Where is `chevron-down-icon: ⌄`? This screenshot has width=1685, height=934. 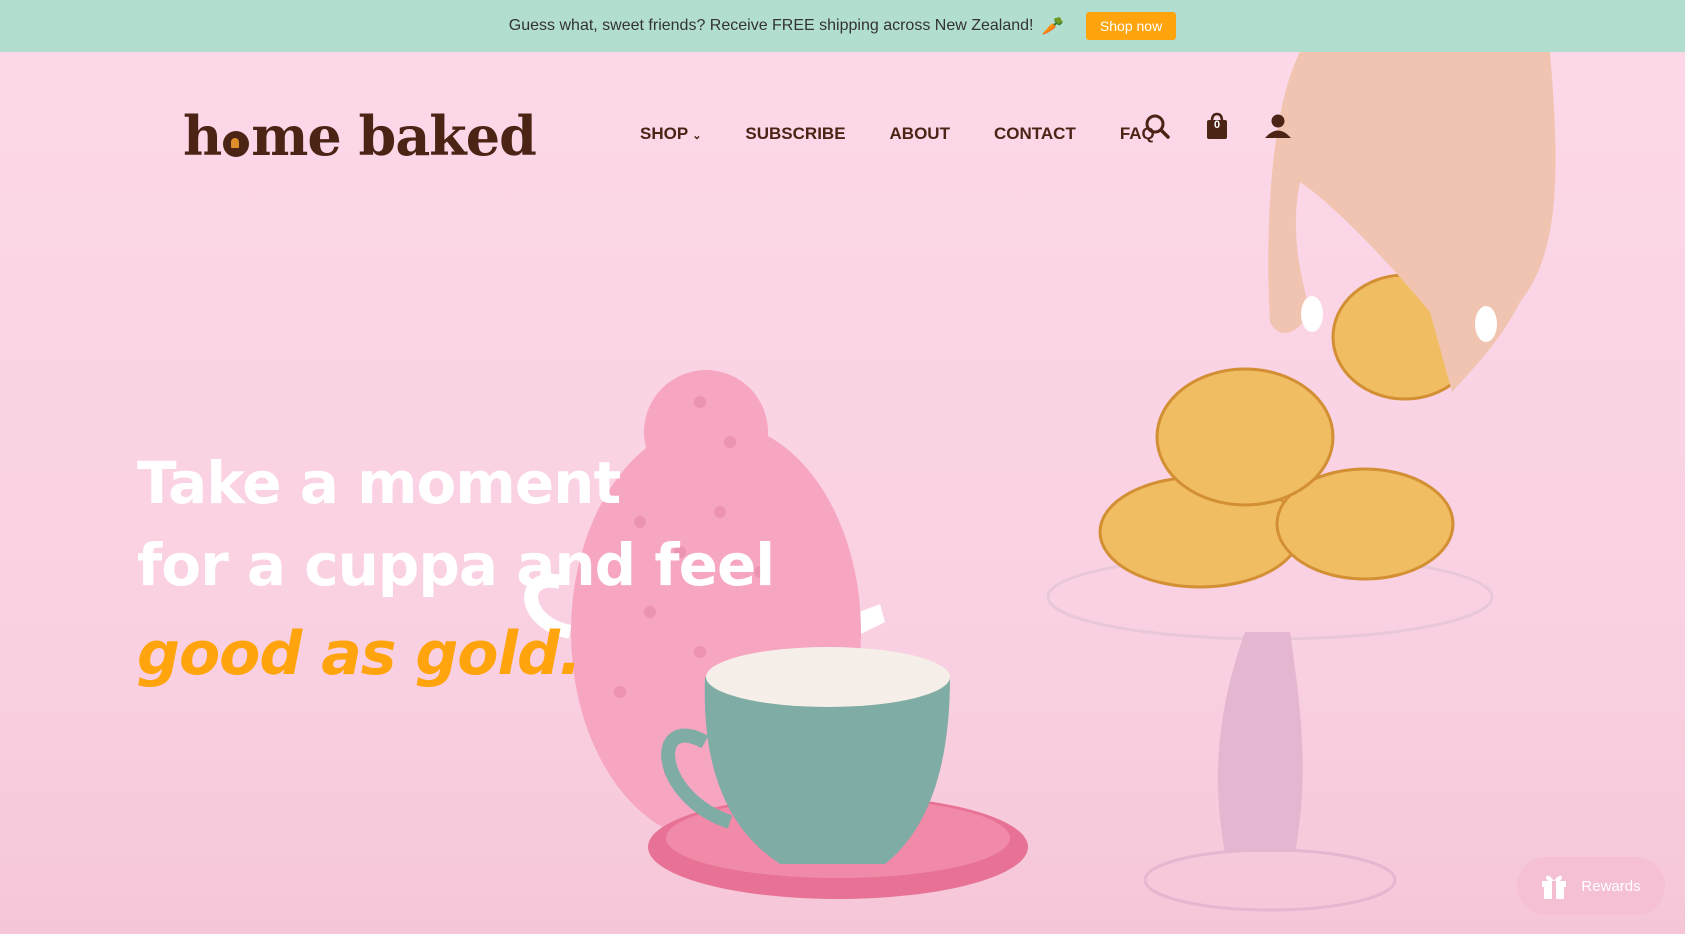
chevron-down-icon: ⌄ is located at coordinates (697, 136).